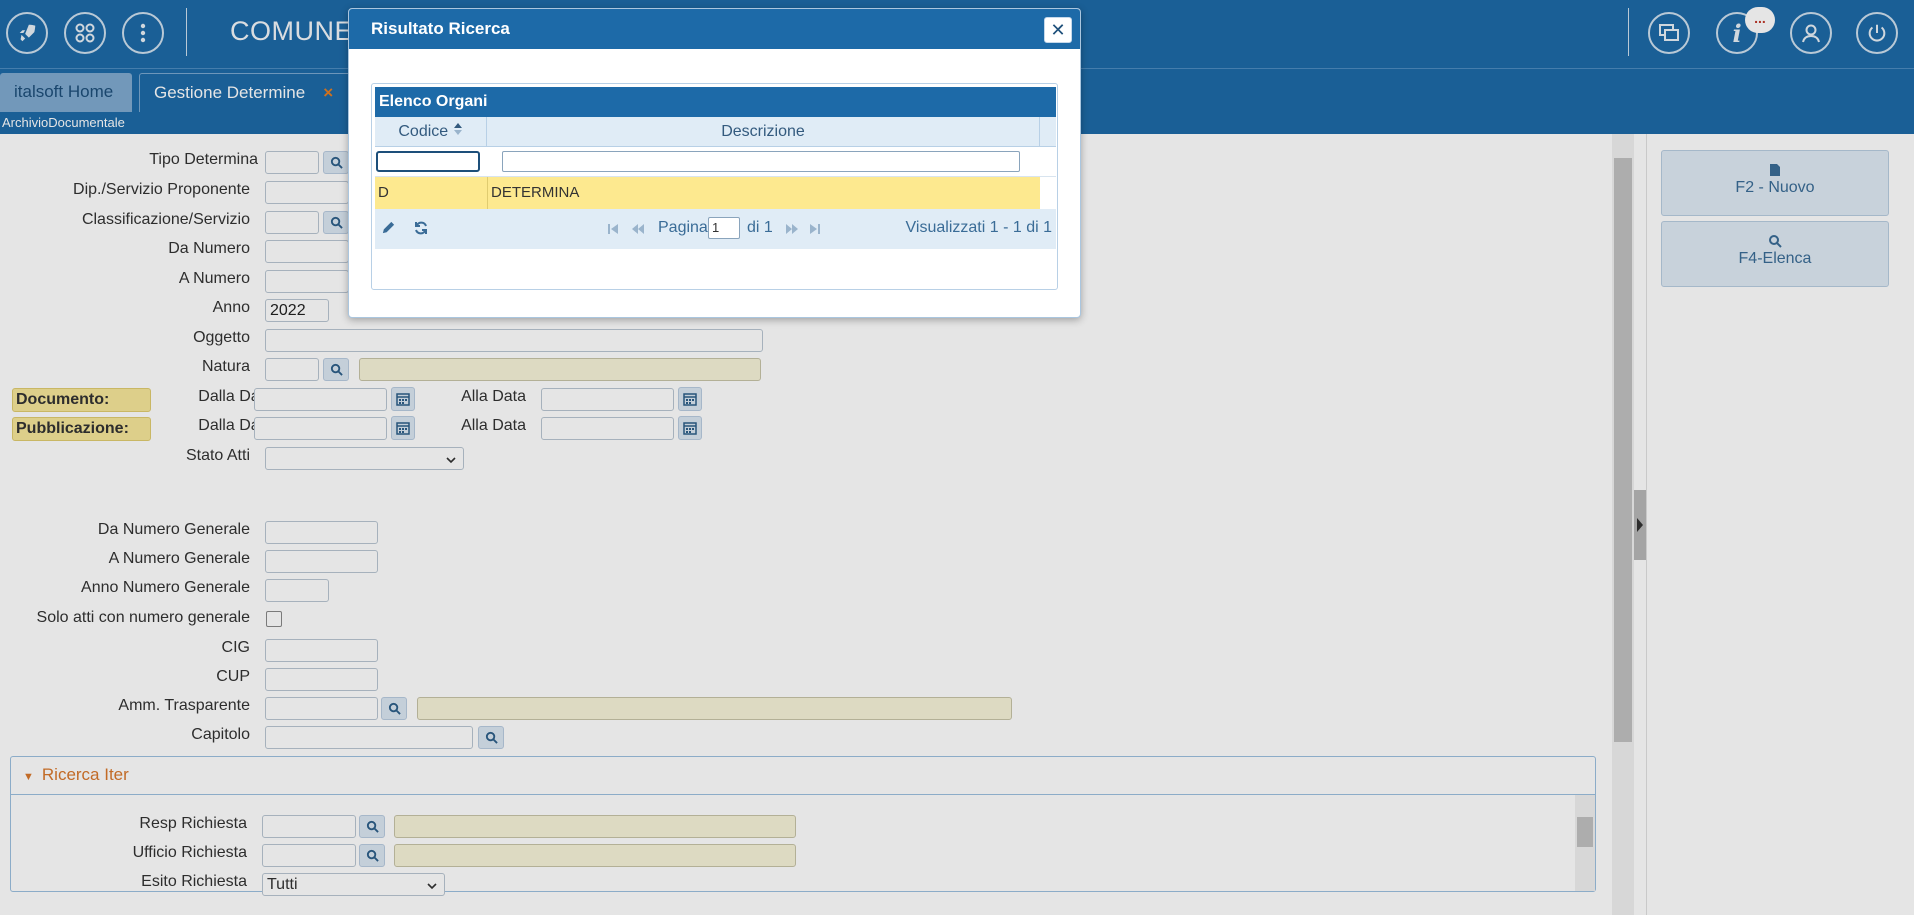 The image size is (1914, 915). Describe the element at coordinates (760, 227) in the screenshot. I see `page-total-label: di 1` at that location.